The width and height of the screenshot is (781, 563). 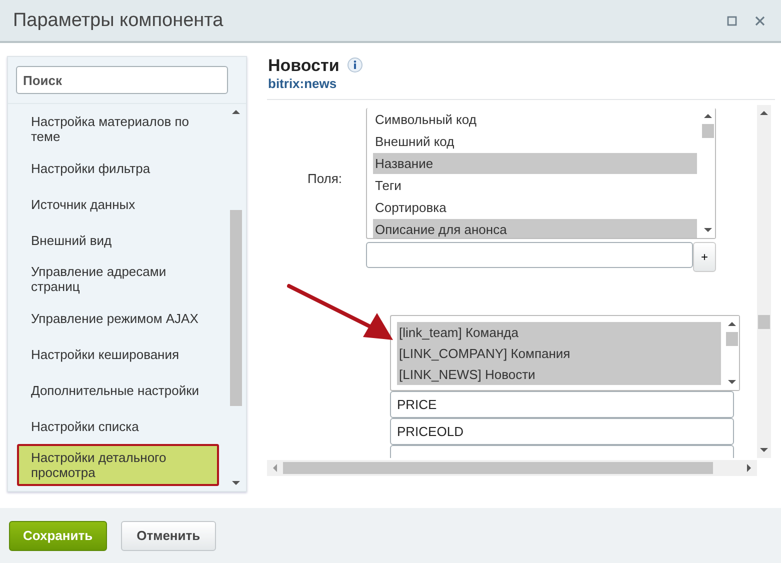 What do you see at coordinates (118, 390) in the screenshot?
I see `sidebar-item: Дополнительные настройки` at bounding box center [118, 390].